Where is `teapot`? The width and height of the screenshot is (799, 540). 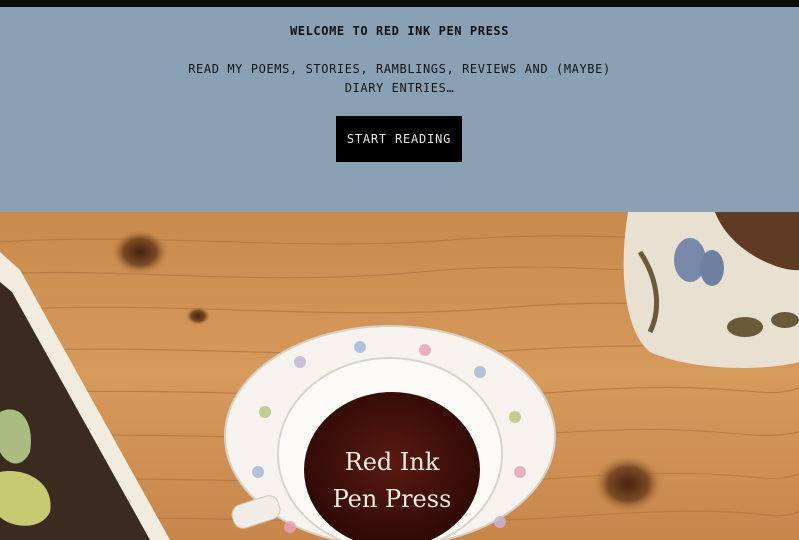
teapot is located at coordinates (711, 290).